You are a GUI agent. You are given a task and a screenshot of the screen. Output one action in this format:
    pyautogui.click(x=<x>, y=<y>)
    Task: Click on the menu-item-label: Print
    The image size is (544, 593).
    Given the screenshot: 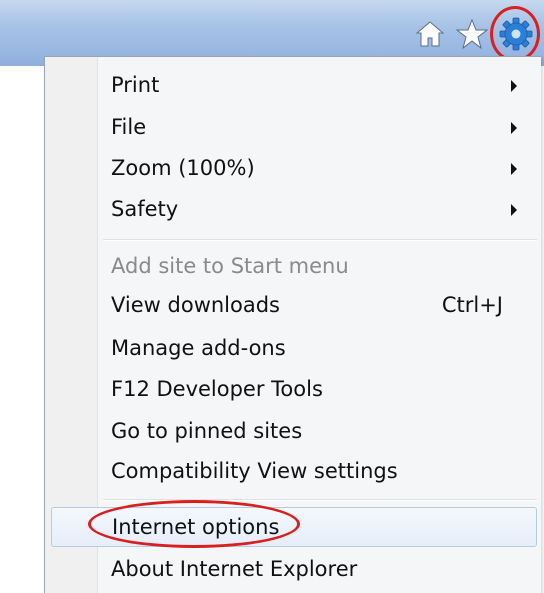 What is the action you would take?
    pyautogui.click(x=135, y=85)
    